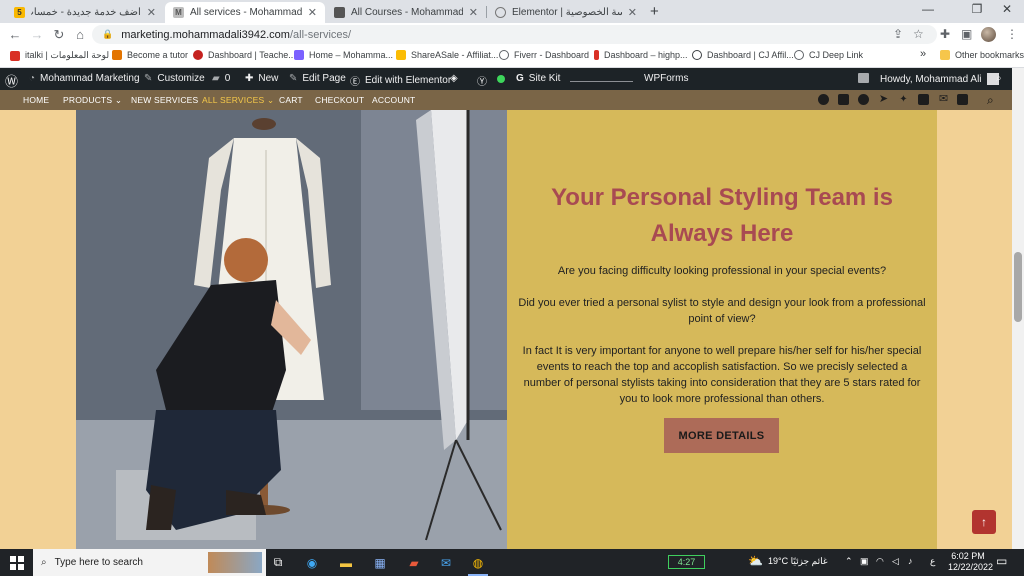 The width and height of the screenshot is (1024, 576). Describe the element at coordinates (149, 562) in the screenshot. I see `taskbar-search-input: ⌕ Type here to search` at that location.